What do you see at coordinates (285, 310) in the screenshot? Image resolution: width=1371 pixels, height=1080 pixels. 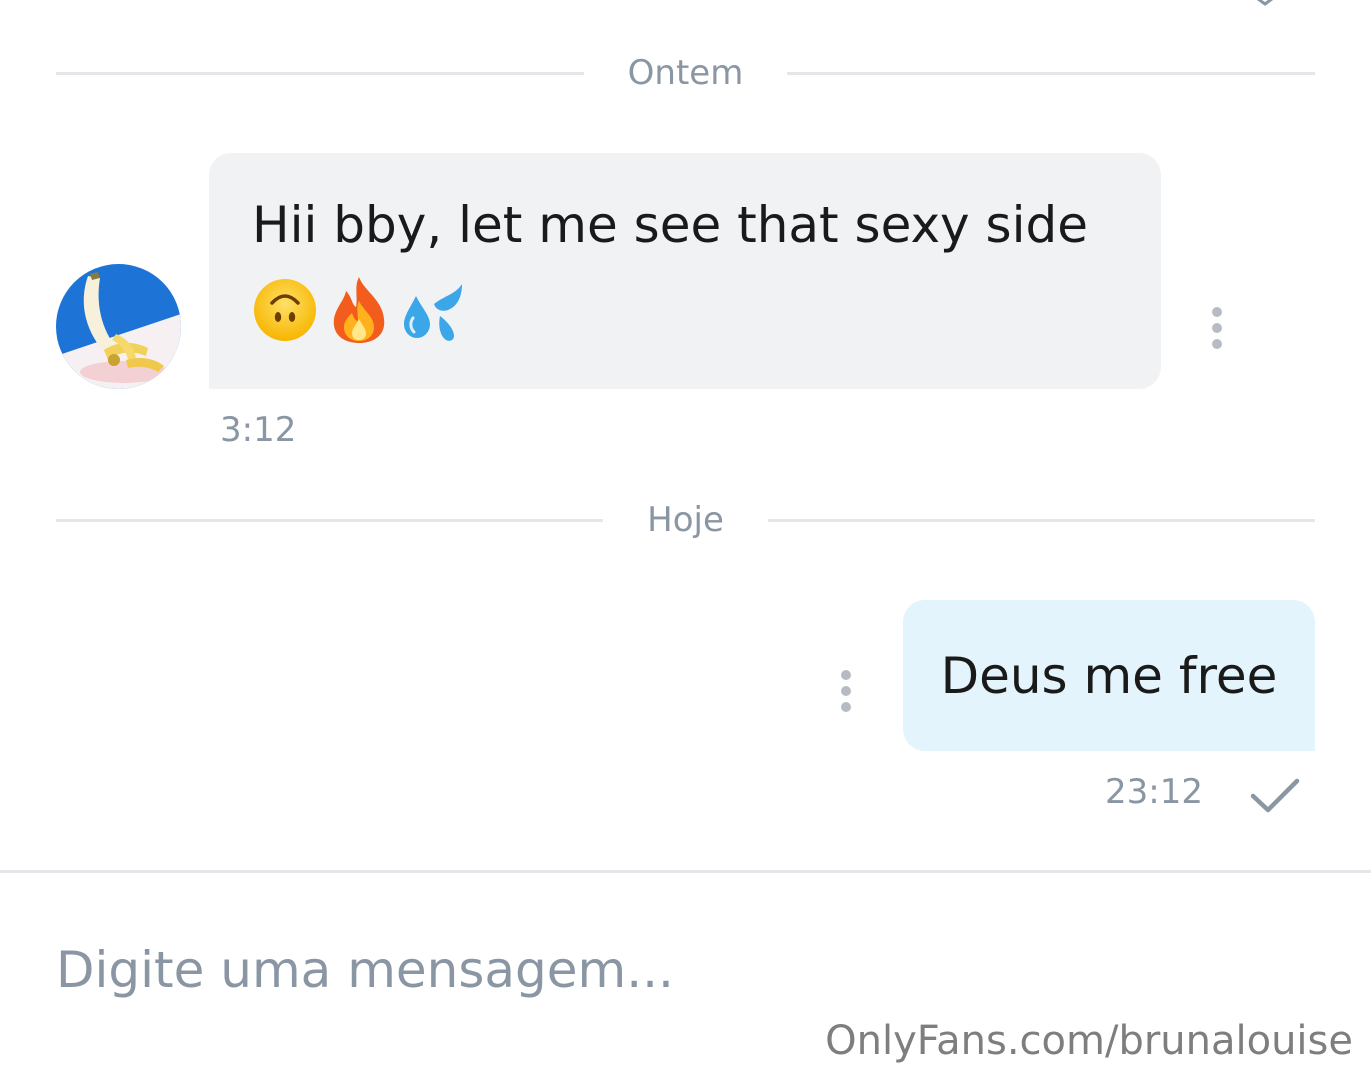 I see `upside-down-face-emoji` at bounding box center [285, 310].